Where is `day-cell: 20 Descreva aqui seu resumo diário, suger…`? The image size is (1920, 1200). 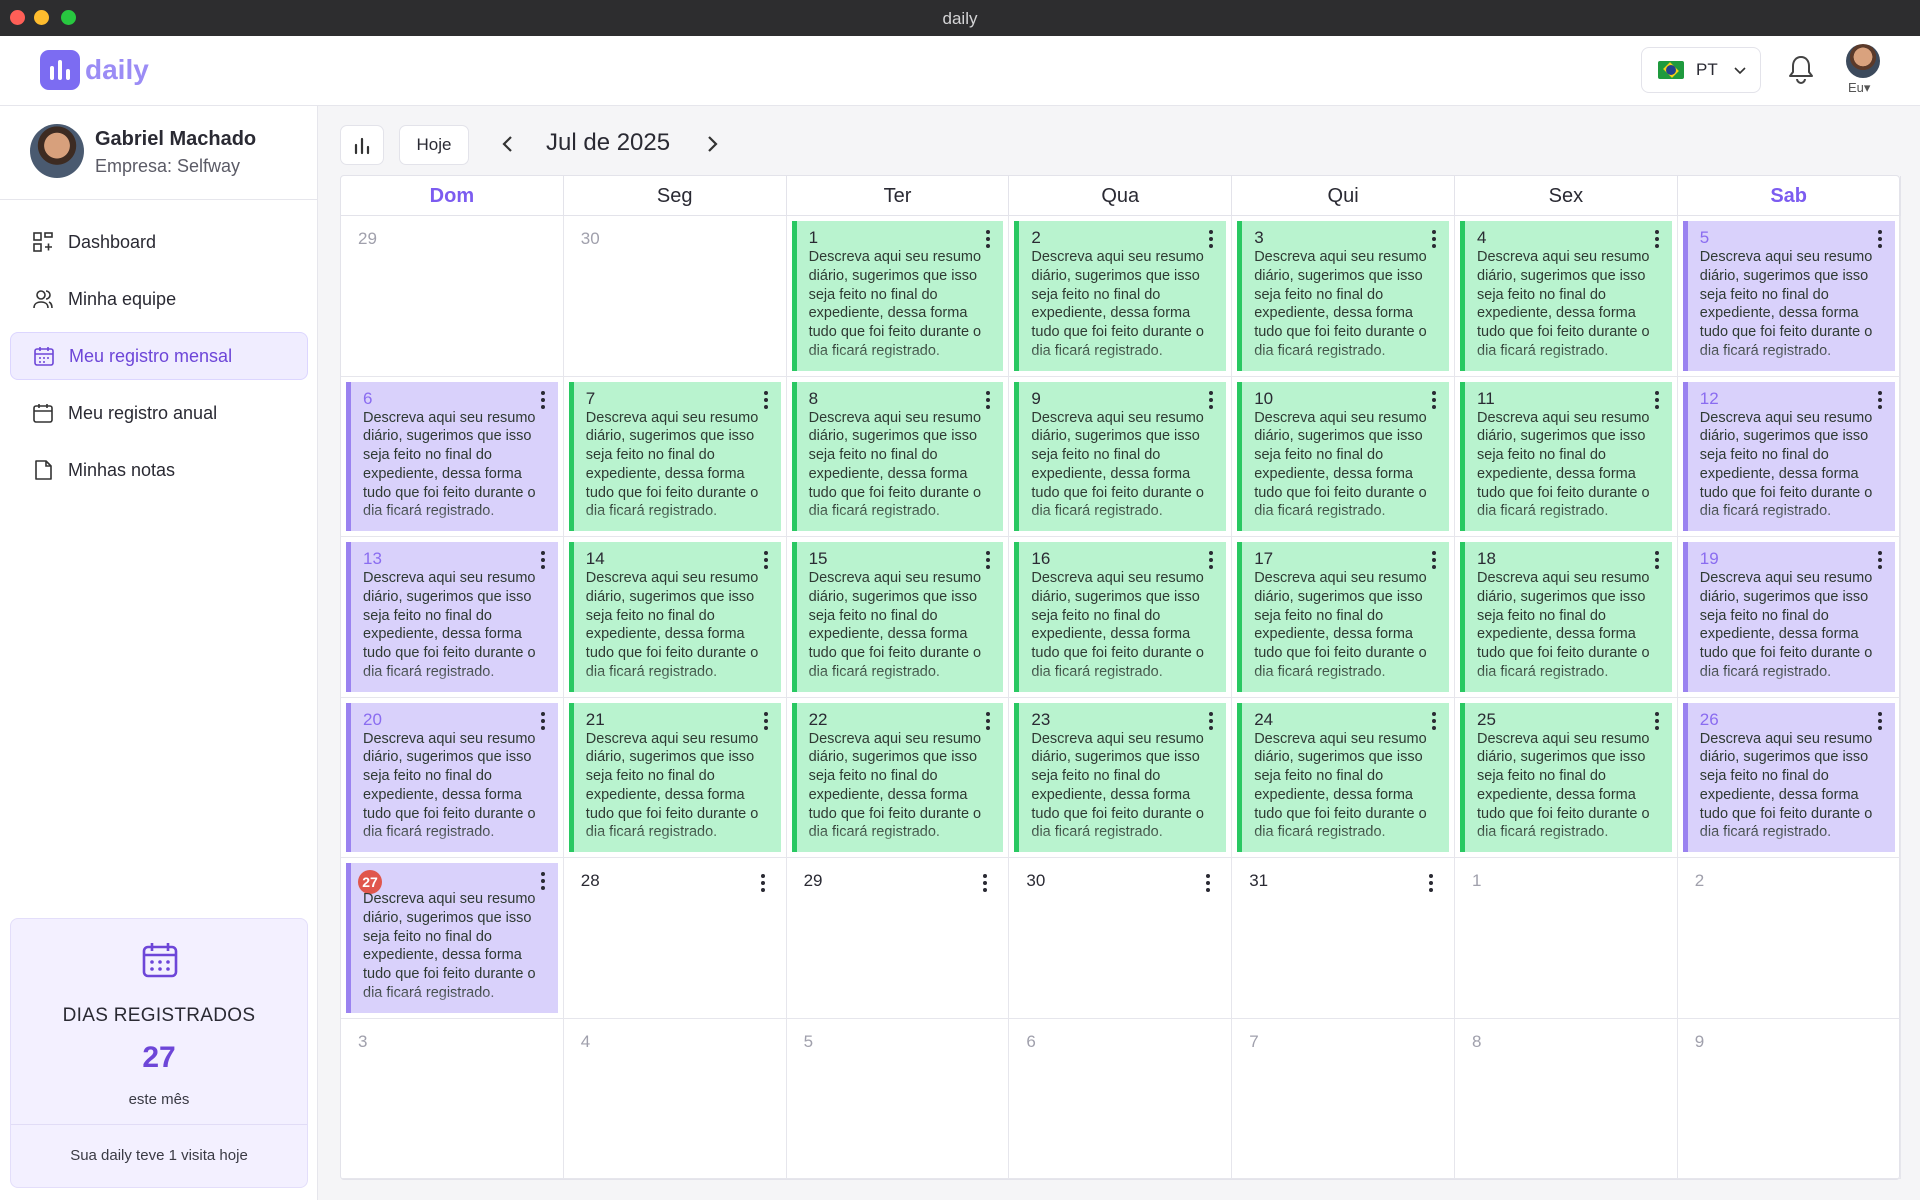
day-cell: 20 Descreva aqui seu resumo diário, suger… is located at coordinates (452, 777).